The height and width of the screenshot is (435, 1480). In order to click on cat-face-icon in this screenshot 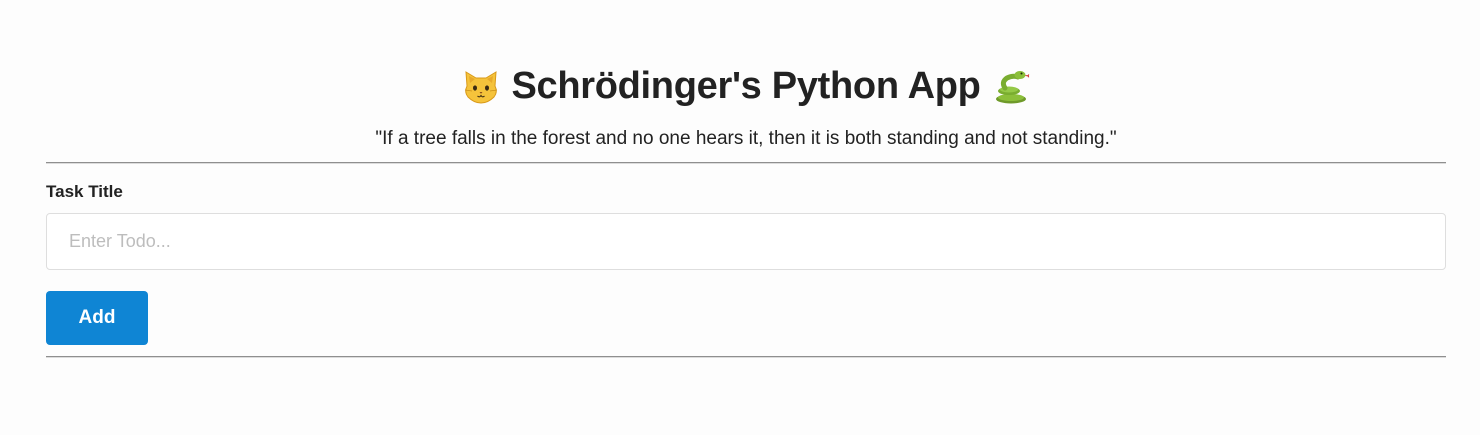, I will do `click(481, 86)`.